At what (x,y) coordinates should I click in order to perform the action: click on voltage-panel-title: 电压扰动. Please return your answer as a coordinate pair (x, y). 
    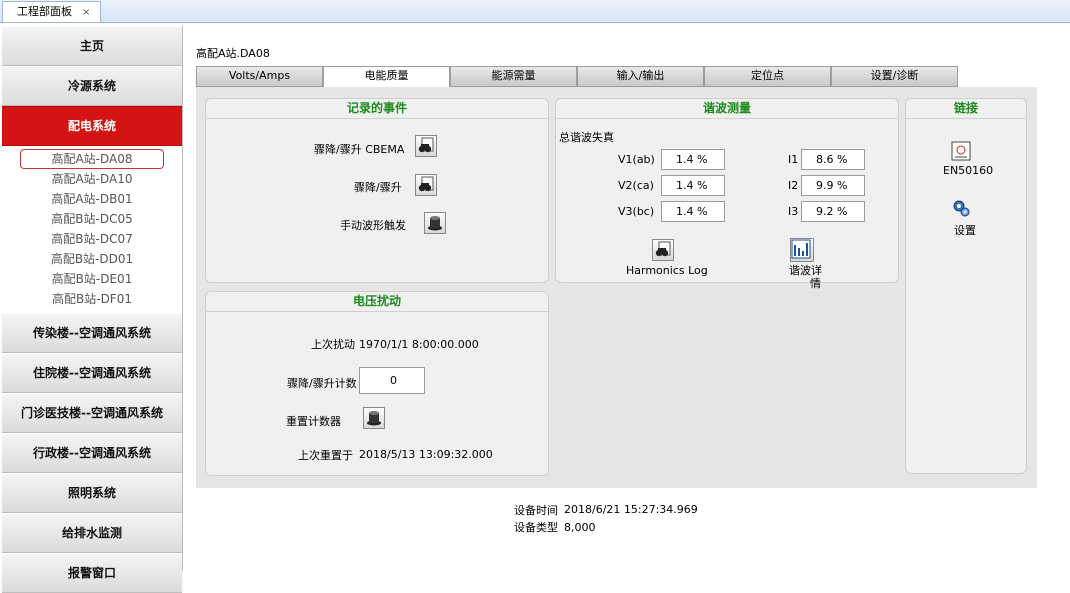
    Looking at the image, I should click on (377, 302).